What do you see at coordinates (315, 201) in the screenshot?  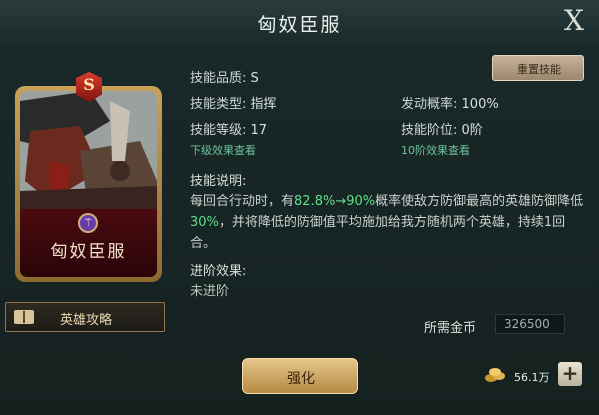 I see `value-from: 82.8%` at bounding box center [315, 201].